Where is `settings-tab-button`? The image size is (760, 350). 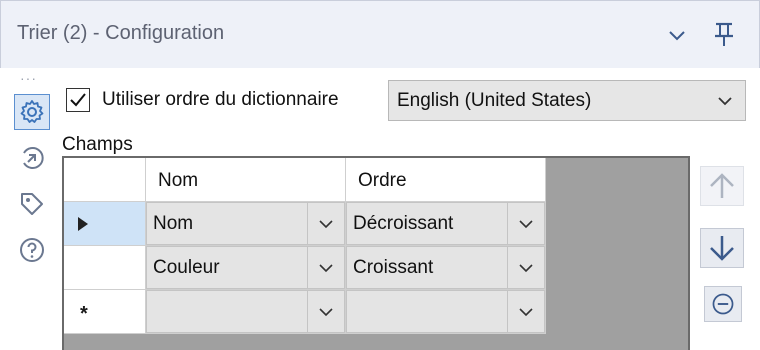
settings-tab-button is located at coordinates (32, 112).